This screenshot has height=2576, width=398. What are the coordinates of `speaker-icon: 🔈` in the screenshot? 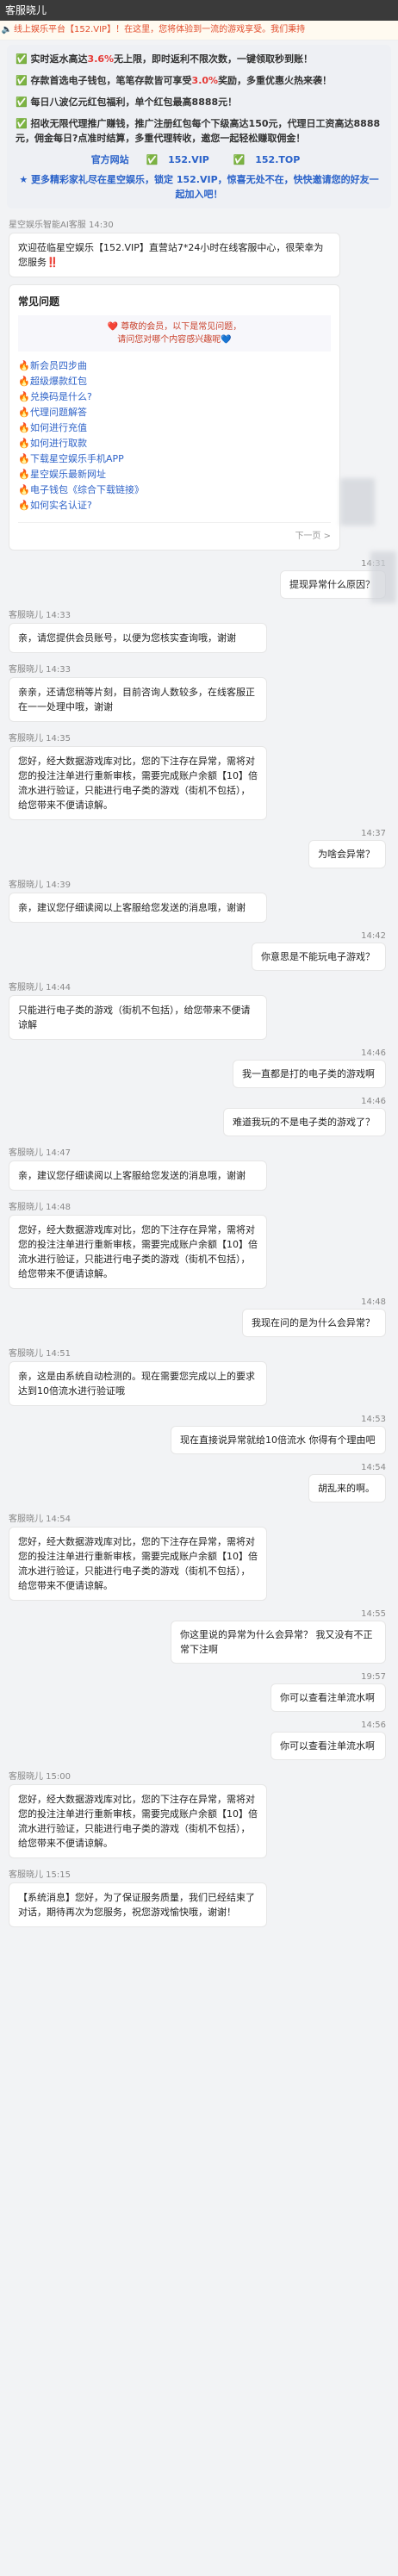 It's located at (7, 30).